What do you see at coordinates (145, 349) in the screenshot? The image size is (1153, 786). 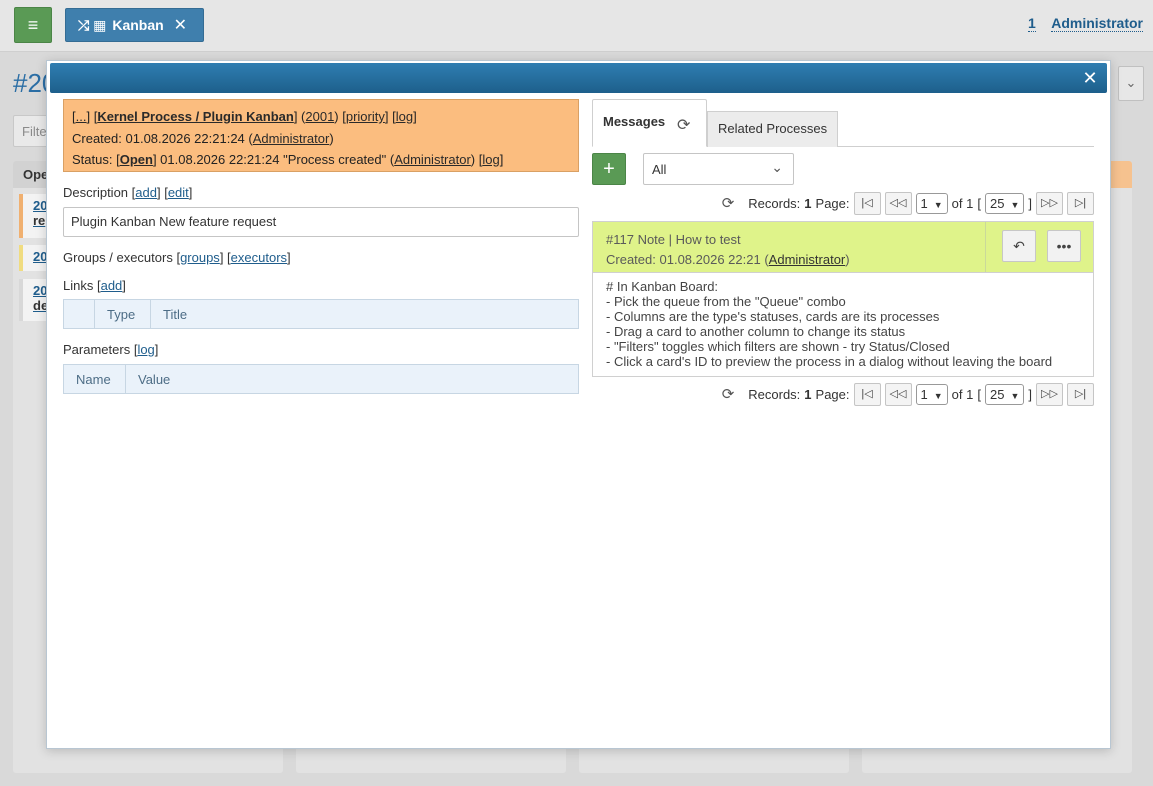 I see `parameters-log-link: log` at bounding box center [145, 349].